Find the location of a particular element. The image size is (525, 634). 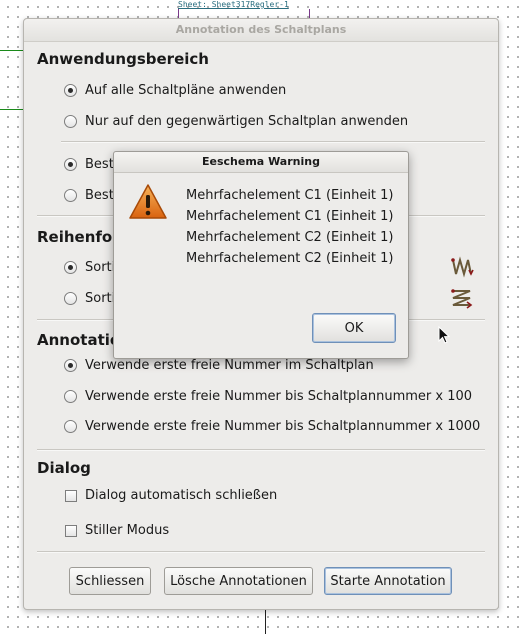

order-heading: Reihenfol is located at coordinates (77, 237).